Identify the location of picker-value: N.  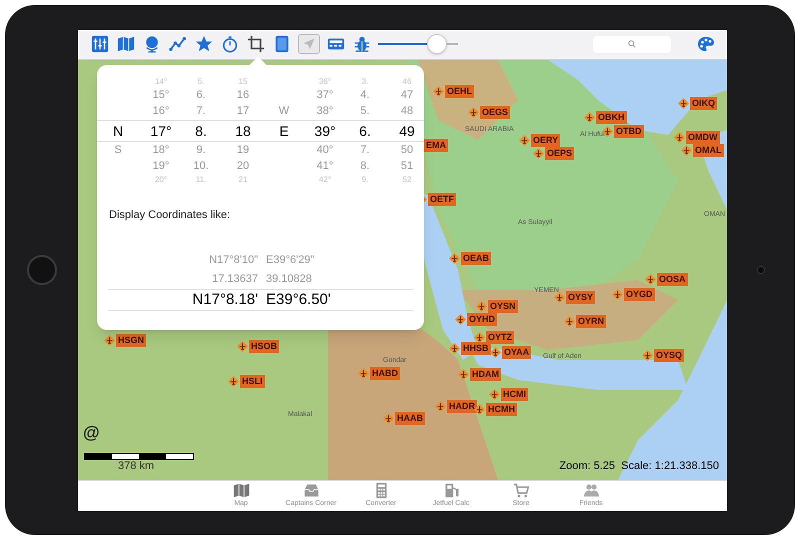
(118, 131).